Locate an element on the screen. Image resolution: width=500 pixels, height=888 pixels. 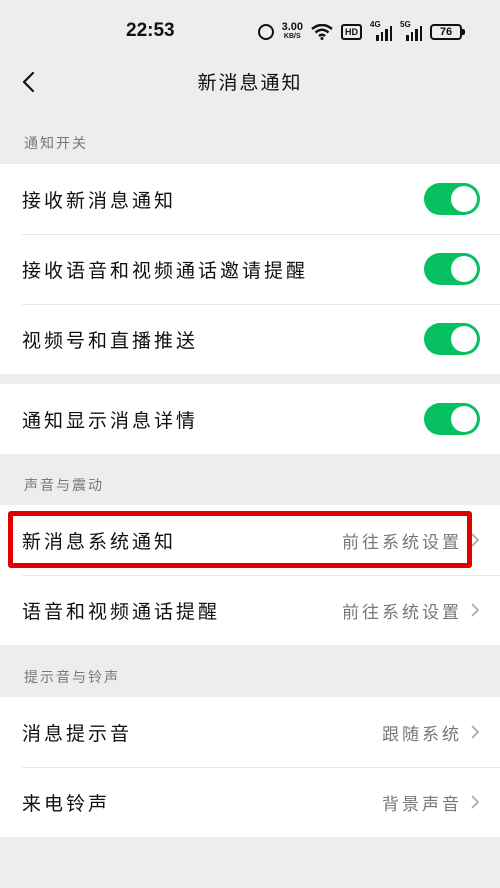
row-label: 来电铃声 is located at coordinates (66, 803).